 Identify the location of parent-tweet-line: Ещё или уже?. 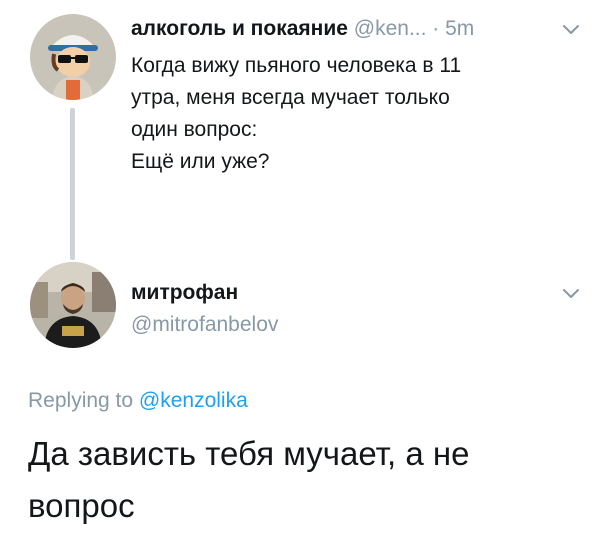
(200, 161).